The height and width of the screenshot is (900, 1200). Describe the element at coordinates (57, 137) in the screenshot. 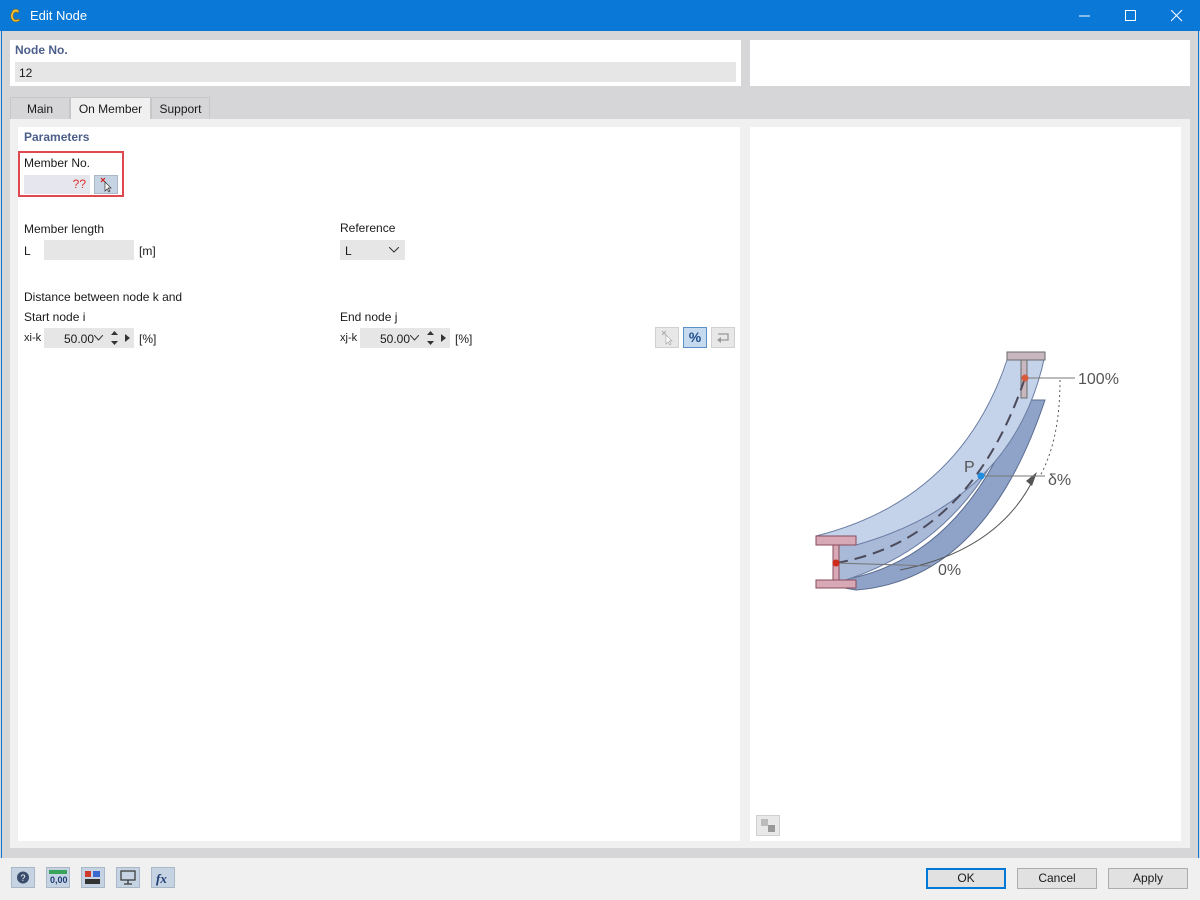

I see `parameters-heading: Parameters` at that location.